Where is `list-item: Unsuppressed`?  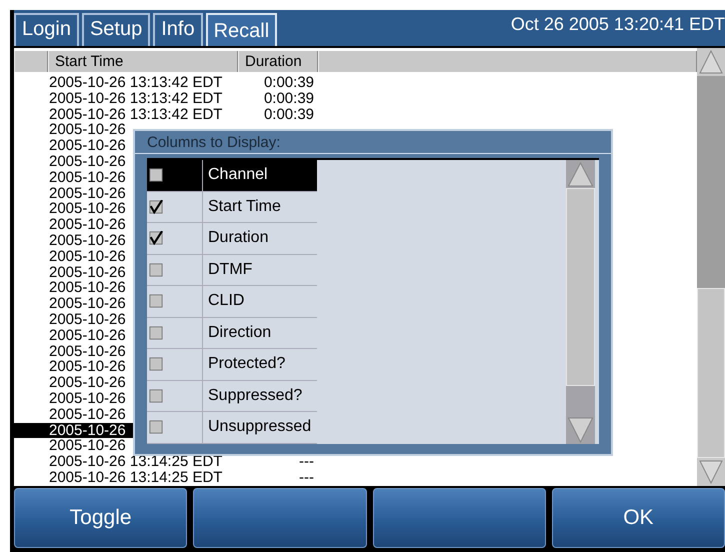 list-item: Unsuppressed is located at coordinates (232, 428).